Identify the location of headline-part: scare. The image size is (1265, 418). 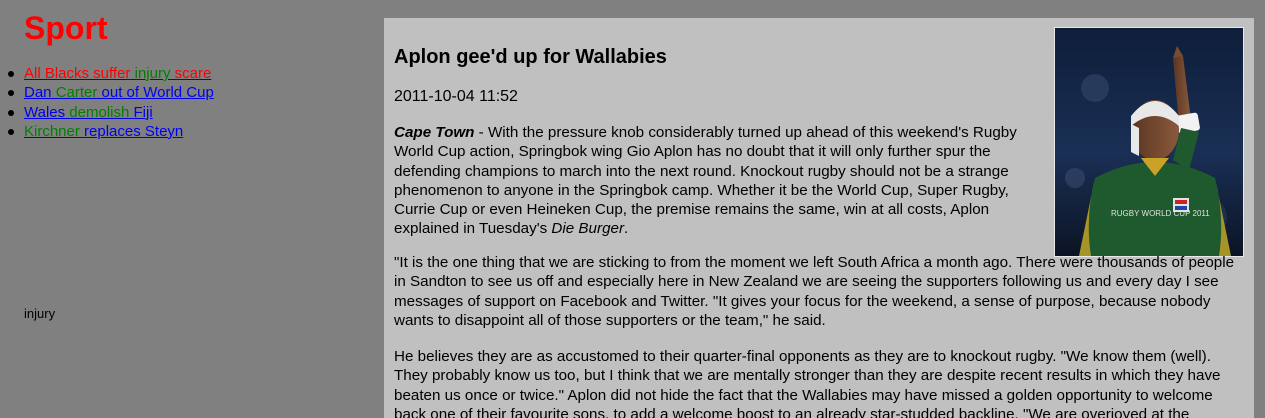
(191, 73).